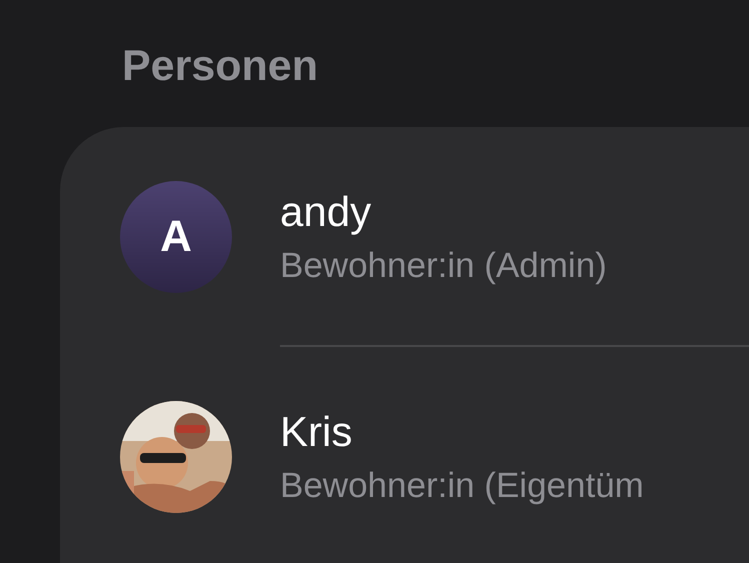  I want to click on section-title: Personen, so click(220, 66).